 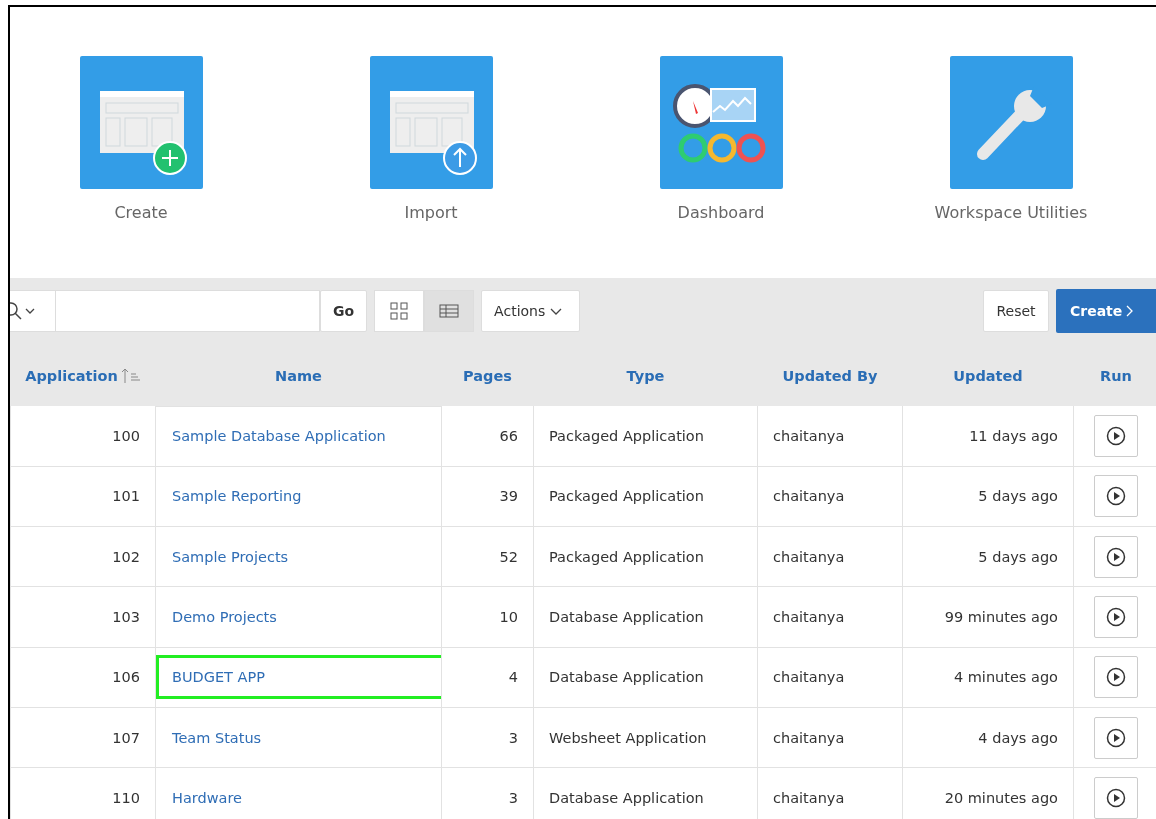 What do you see at coordinates (1106, 311) in the screenshot?
I see `create-button: Create` at bounding box center [1106, 311].